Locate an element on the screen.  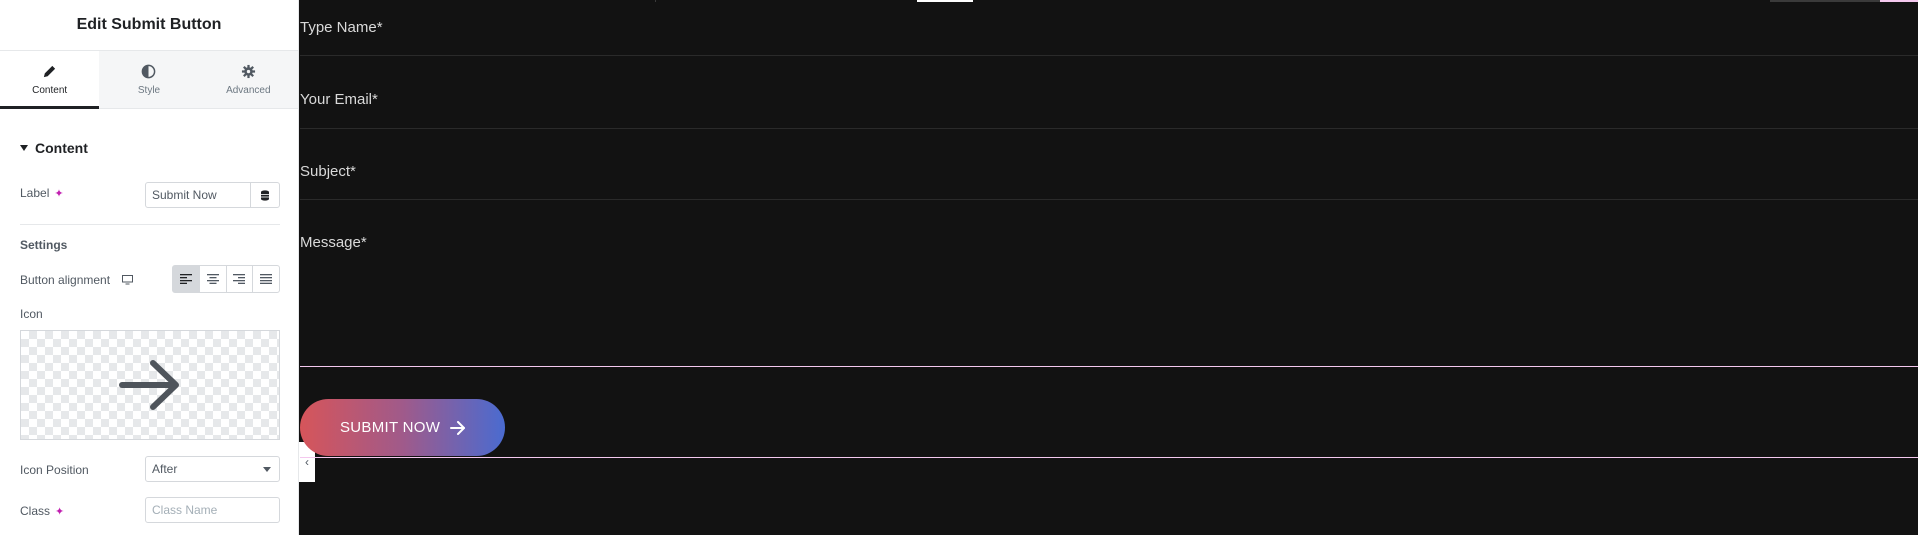
name-field: Type Name* is located at coordinates (1109, 28).